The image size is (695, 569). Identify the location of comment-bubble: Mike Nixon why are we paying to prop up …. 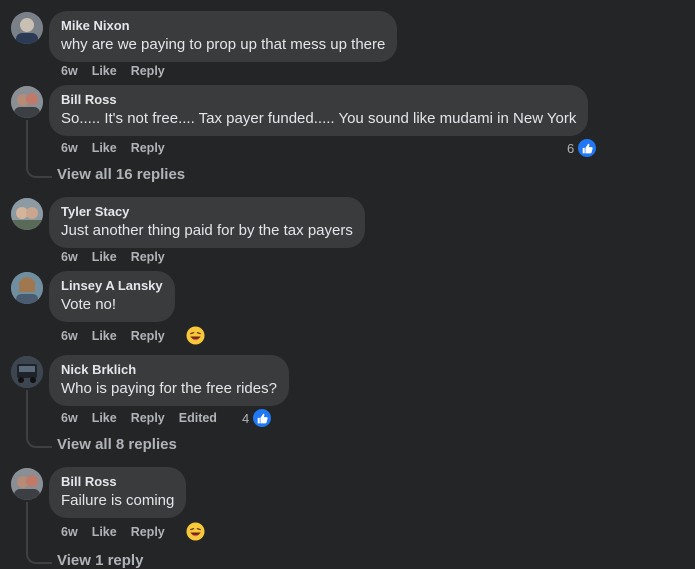
(223, 36).